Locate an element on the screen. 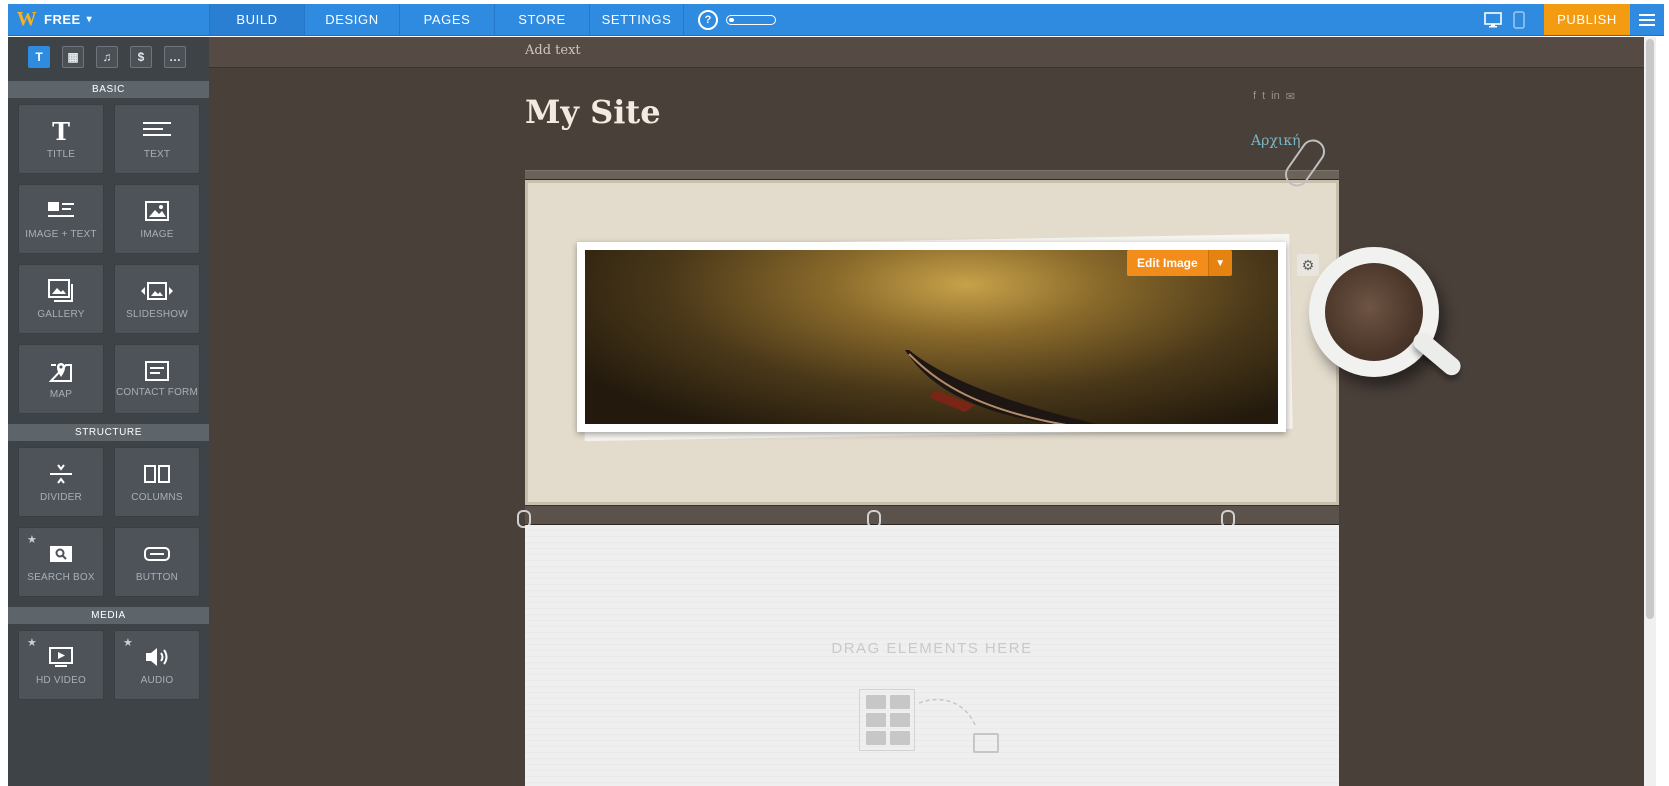 The width and height of the screenshot is (1669, 786). element-map: MAP is located at coordinates (61, 379).